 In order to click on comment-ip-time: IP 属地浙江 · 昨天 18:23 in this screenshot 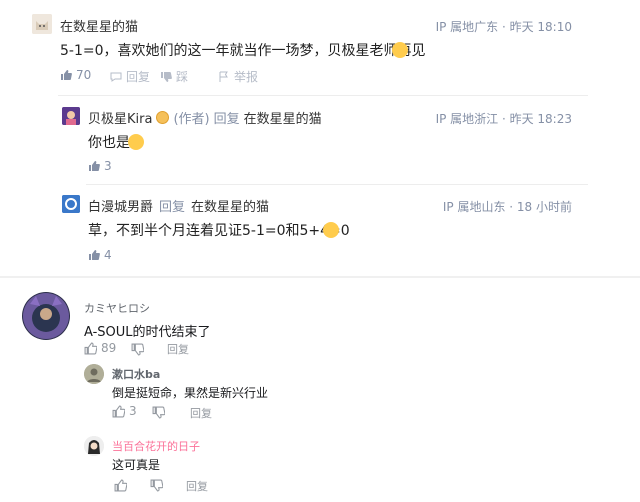, I will do `click(503, 119)`.